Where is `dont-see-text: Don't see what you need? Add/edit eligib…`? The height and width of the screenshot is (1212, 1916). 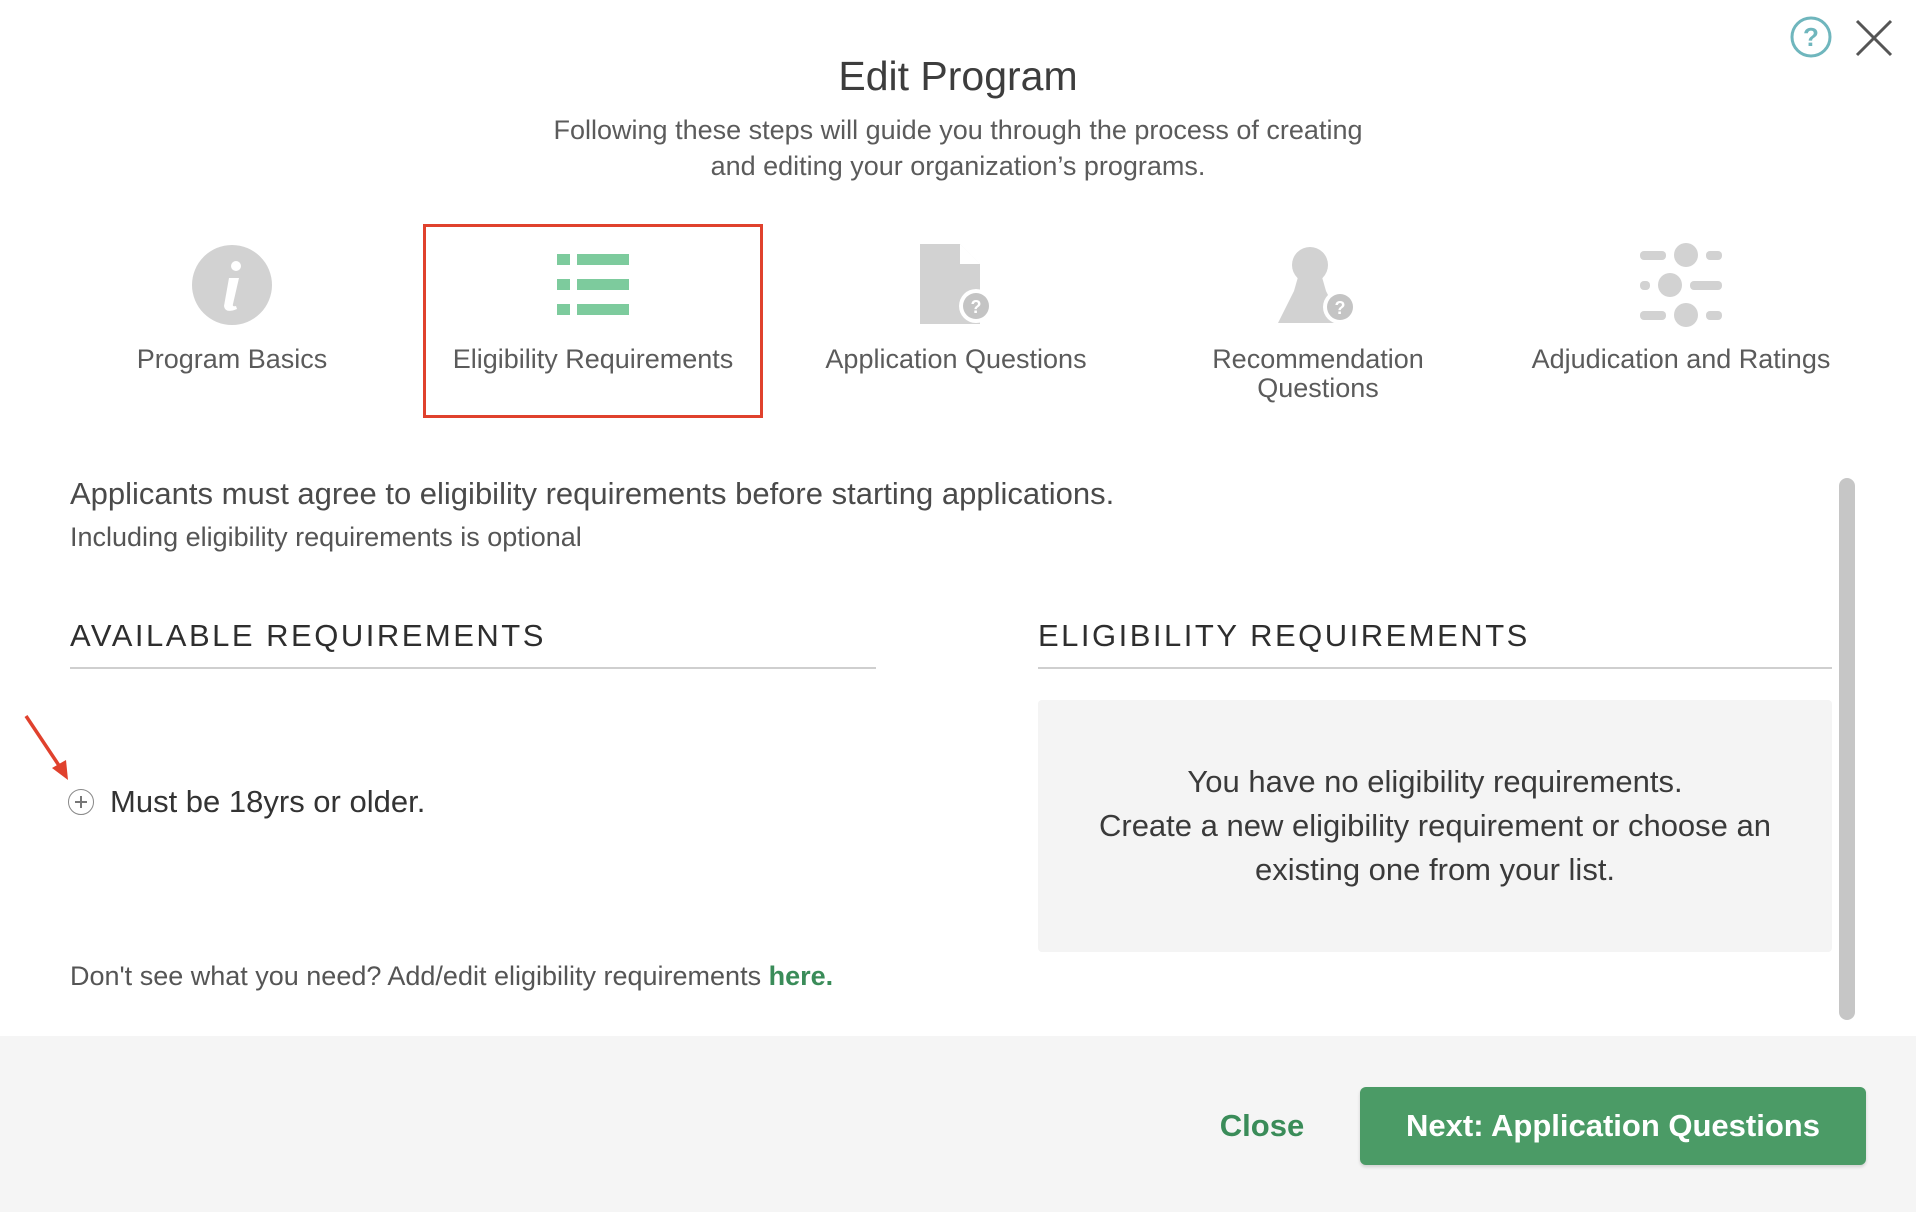 dont-see-text: Don't see what you need? Add/edit eligib… is located at coordinates (451, 976).